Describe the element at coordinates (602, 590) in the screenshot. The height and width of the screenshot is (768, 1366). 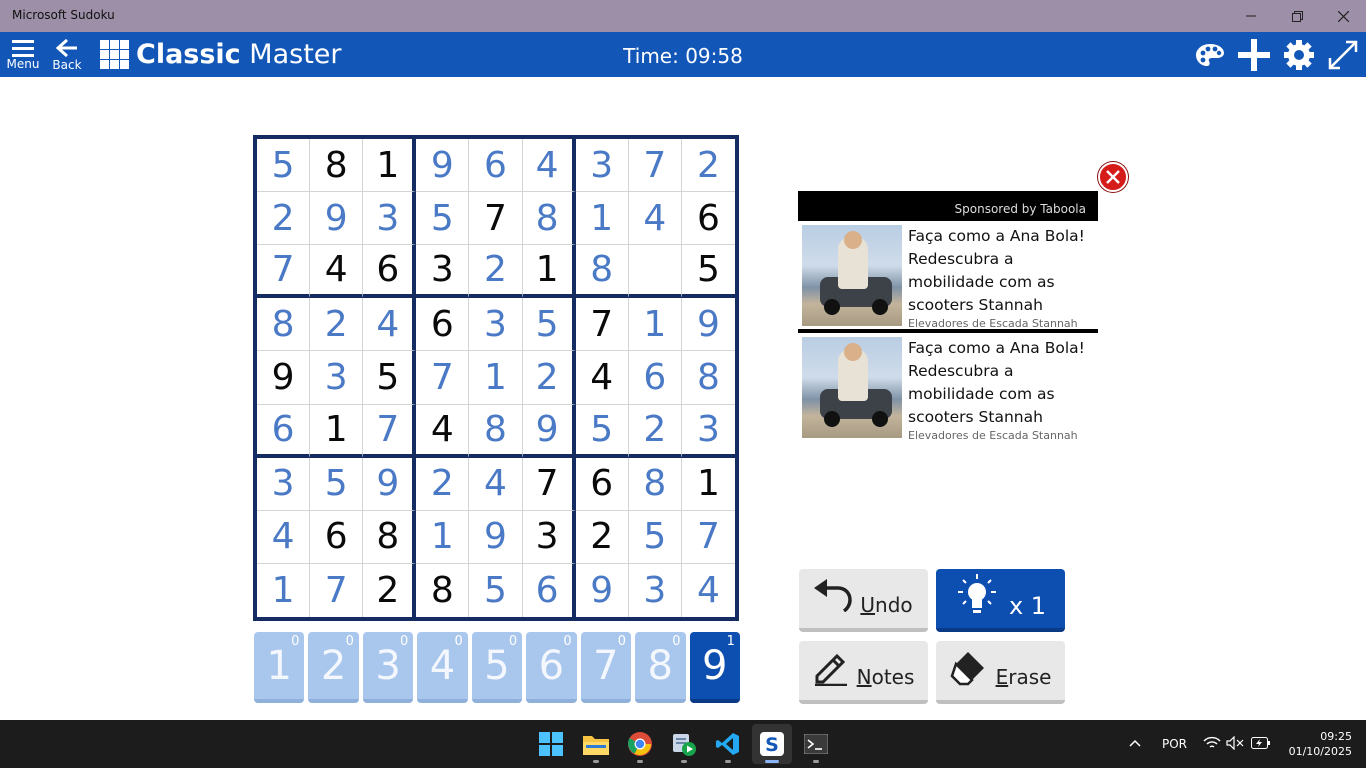
I see `sudoku-cell-r9c7: 9` at that location.